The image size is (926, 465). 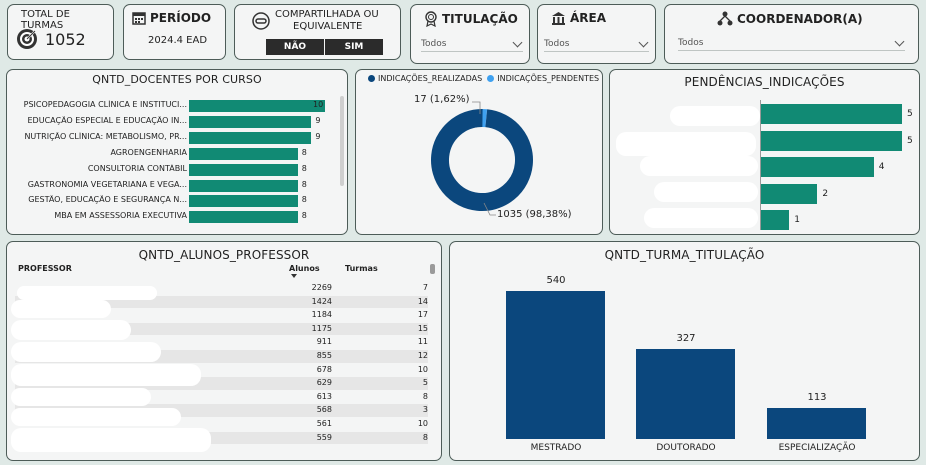 I want to click on cell-alunos: 855, so click(x=324, y=355).